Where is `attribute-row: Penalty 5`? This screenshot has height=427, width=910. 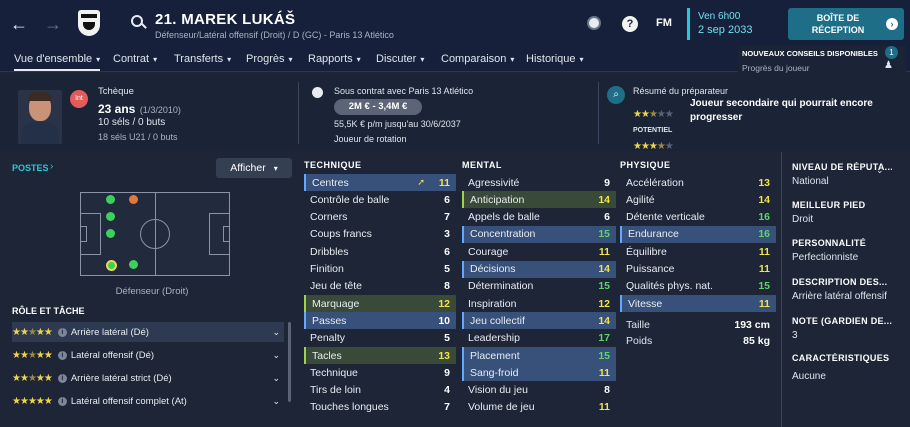 attribute-row: Penalty 5 is located at coordinates (380, 338).